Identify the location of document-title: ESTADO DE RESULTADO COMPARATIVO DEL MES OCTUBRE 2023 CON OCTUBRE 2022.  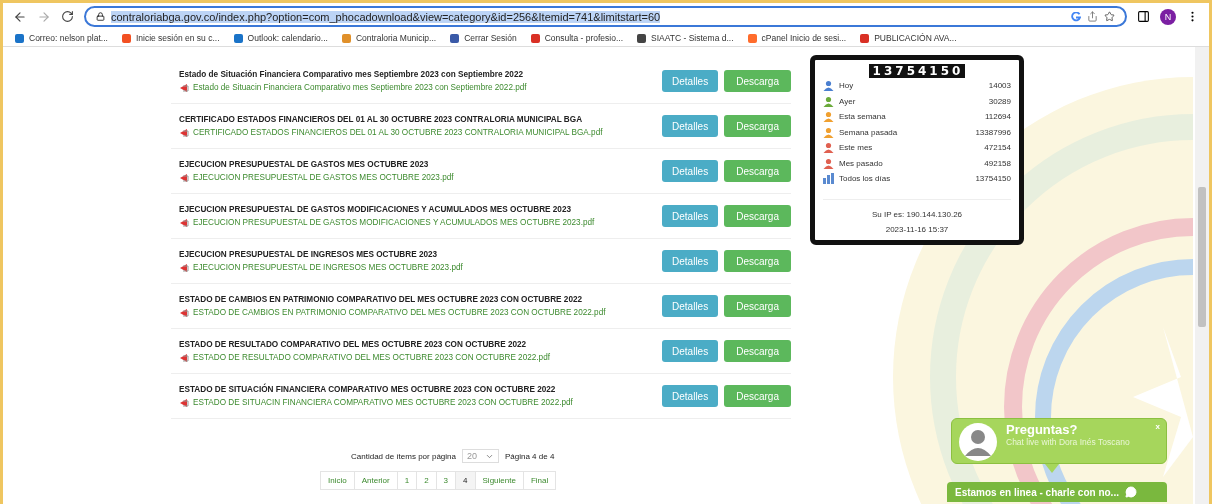
(353, 344).